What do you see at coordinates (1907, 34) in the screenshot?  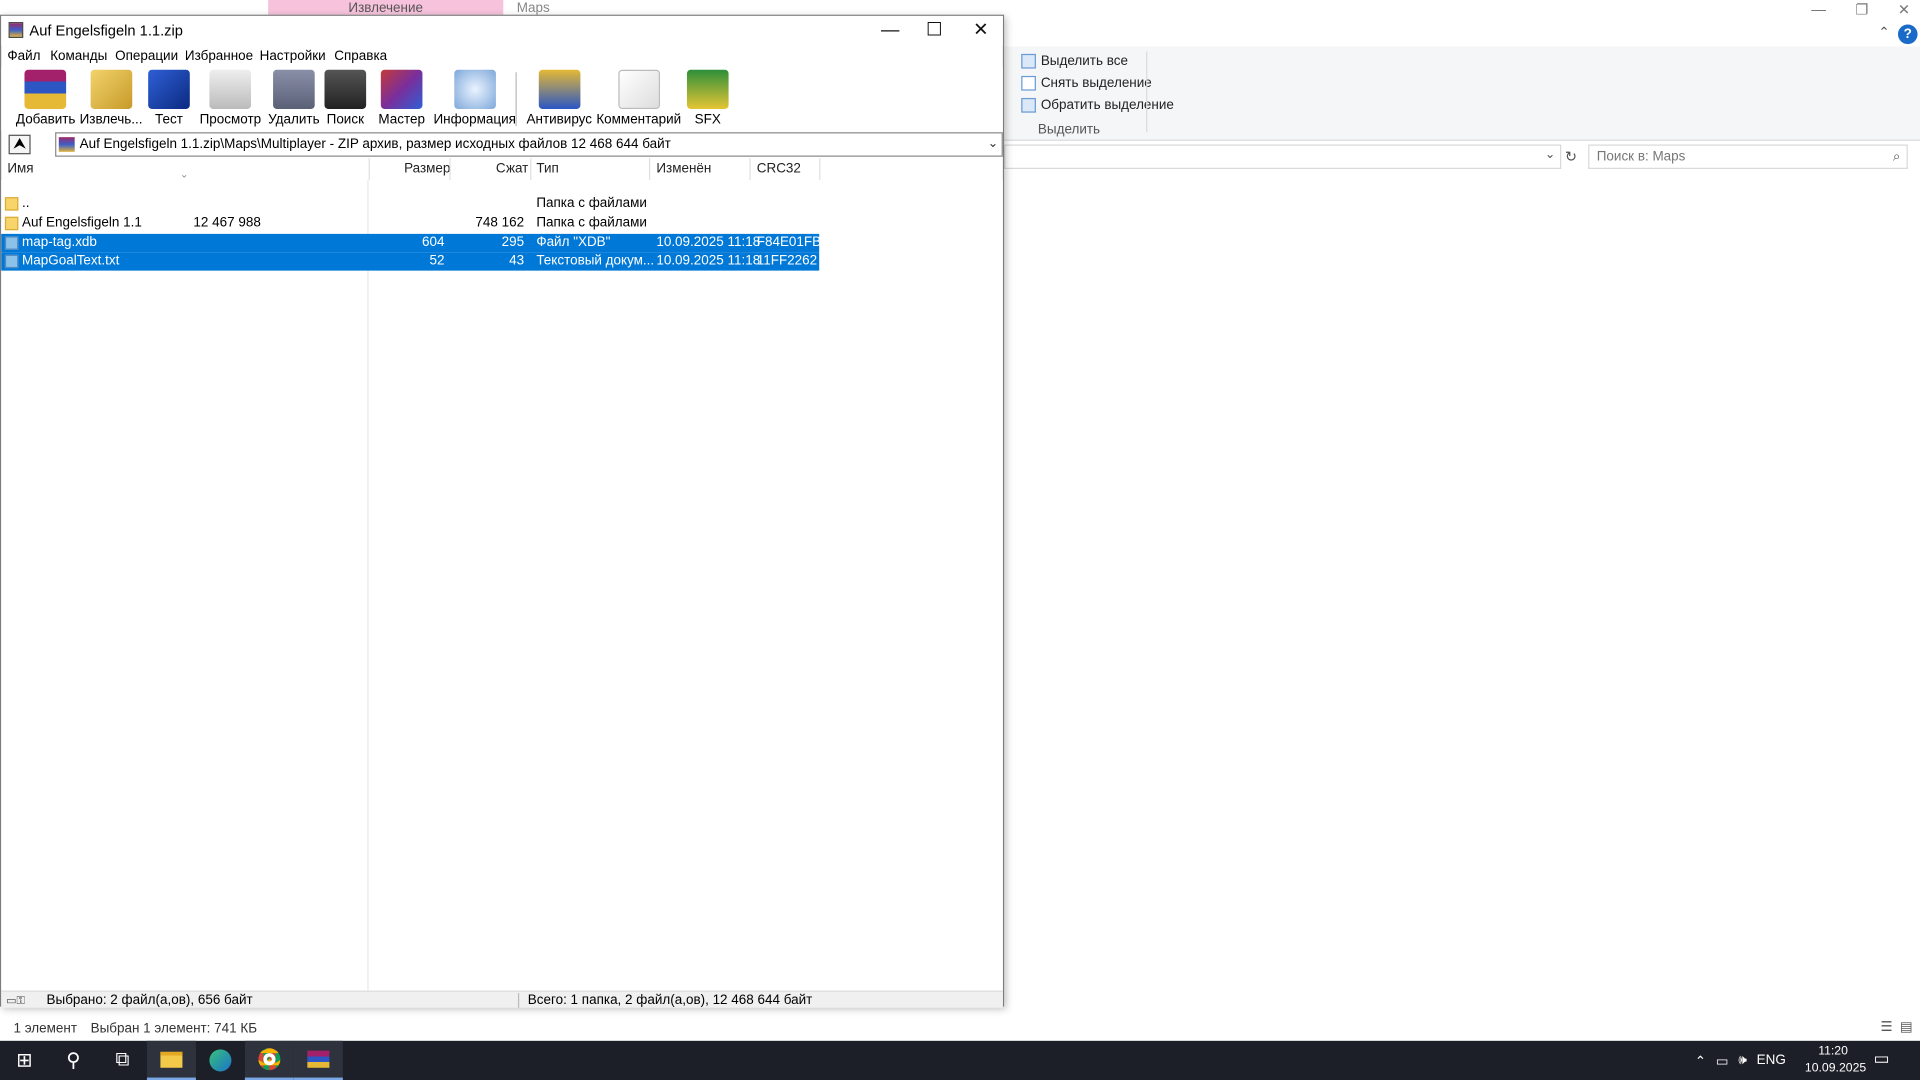 I see `help-icon: ?` at bounding box center [1907, 34].